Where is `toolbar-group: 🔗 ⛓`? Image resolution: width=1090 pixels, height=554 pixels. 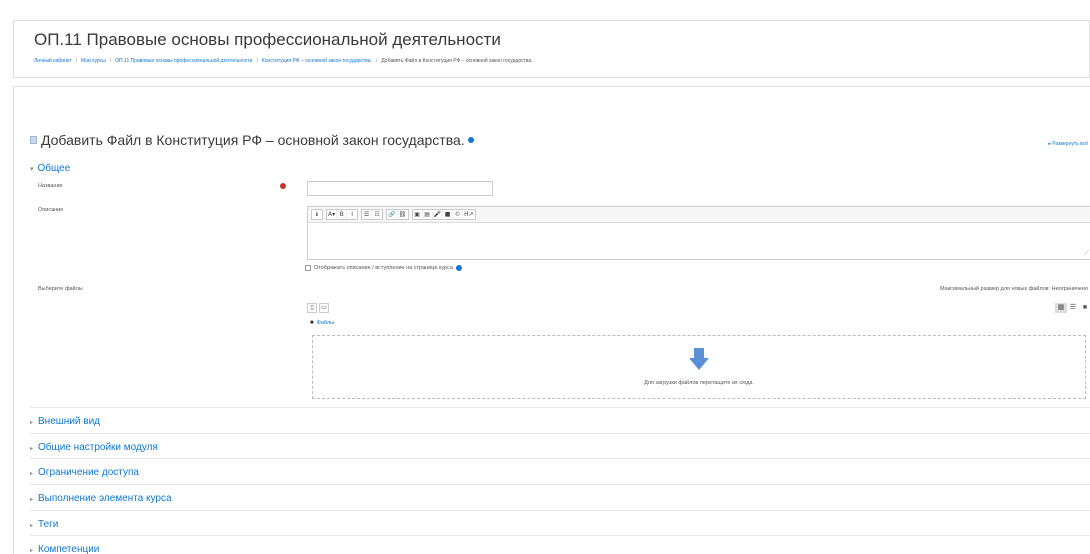 toolbar-group: 🔗 ⛓ is located at coordinates (397, 214).